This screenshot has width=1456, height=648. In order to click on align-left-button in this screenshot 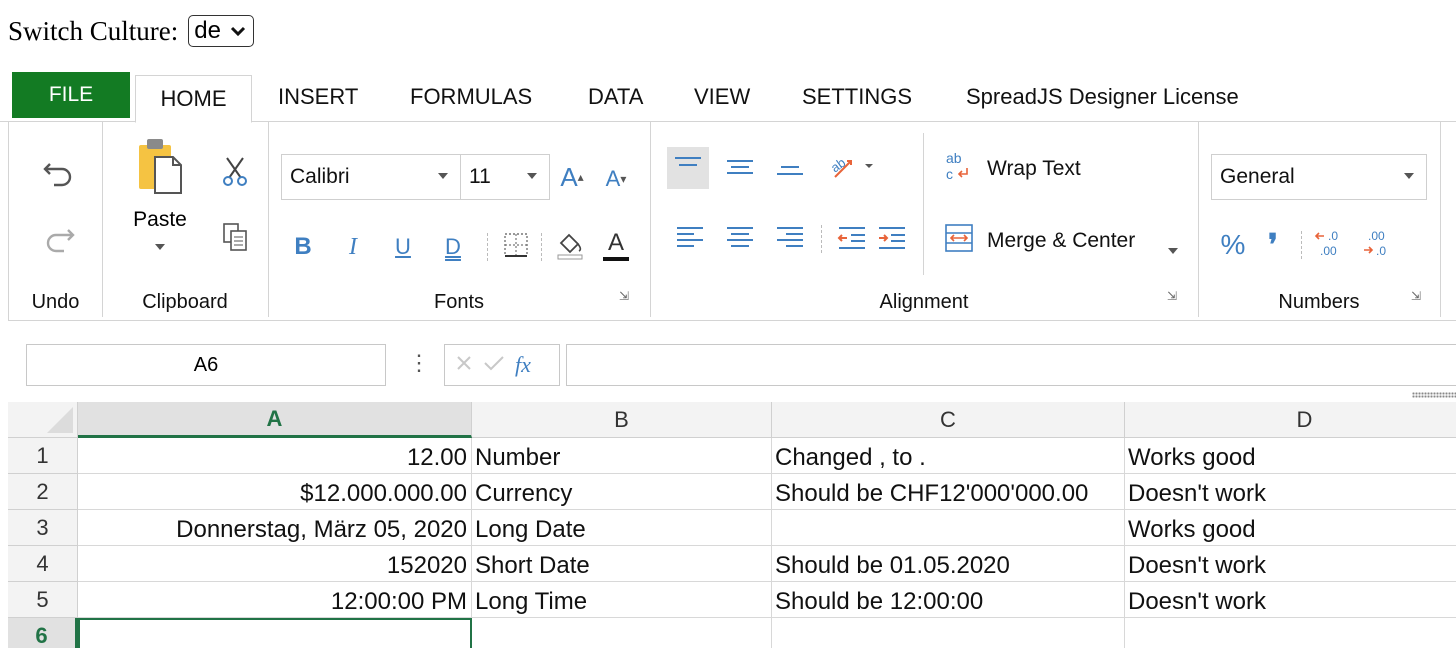, I will do `click(690, 240)`.